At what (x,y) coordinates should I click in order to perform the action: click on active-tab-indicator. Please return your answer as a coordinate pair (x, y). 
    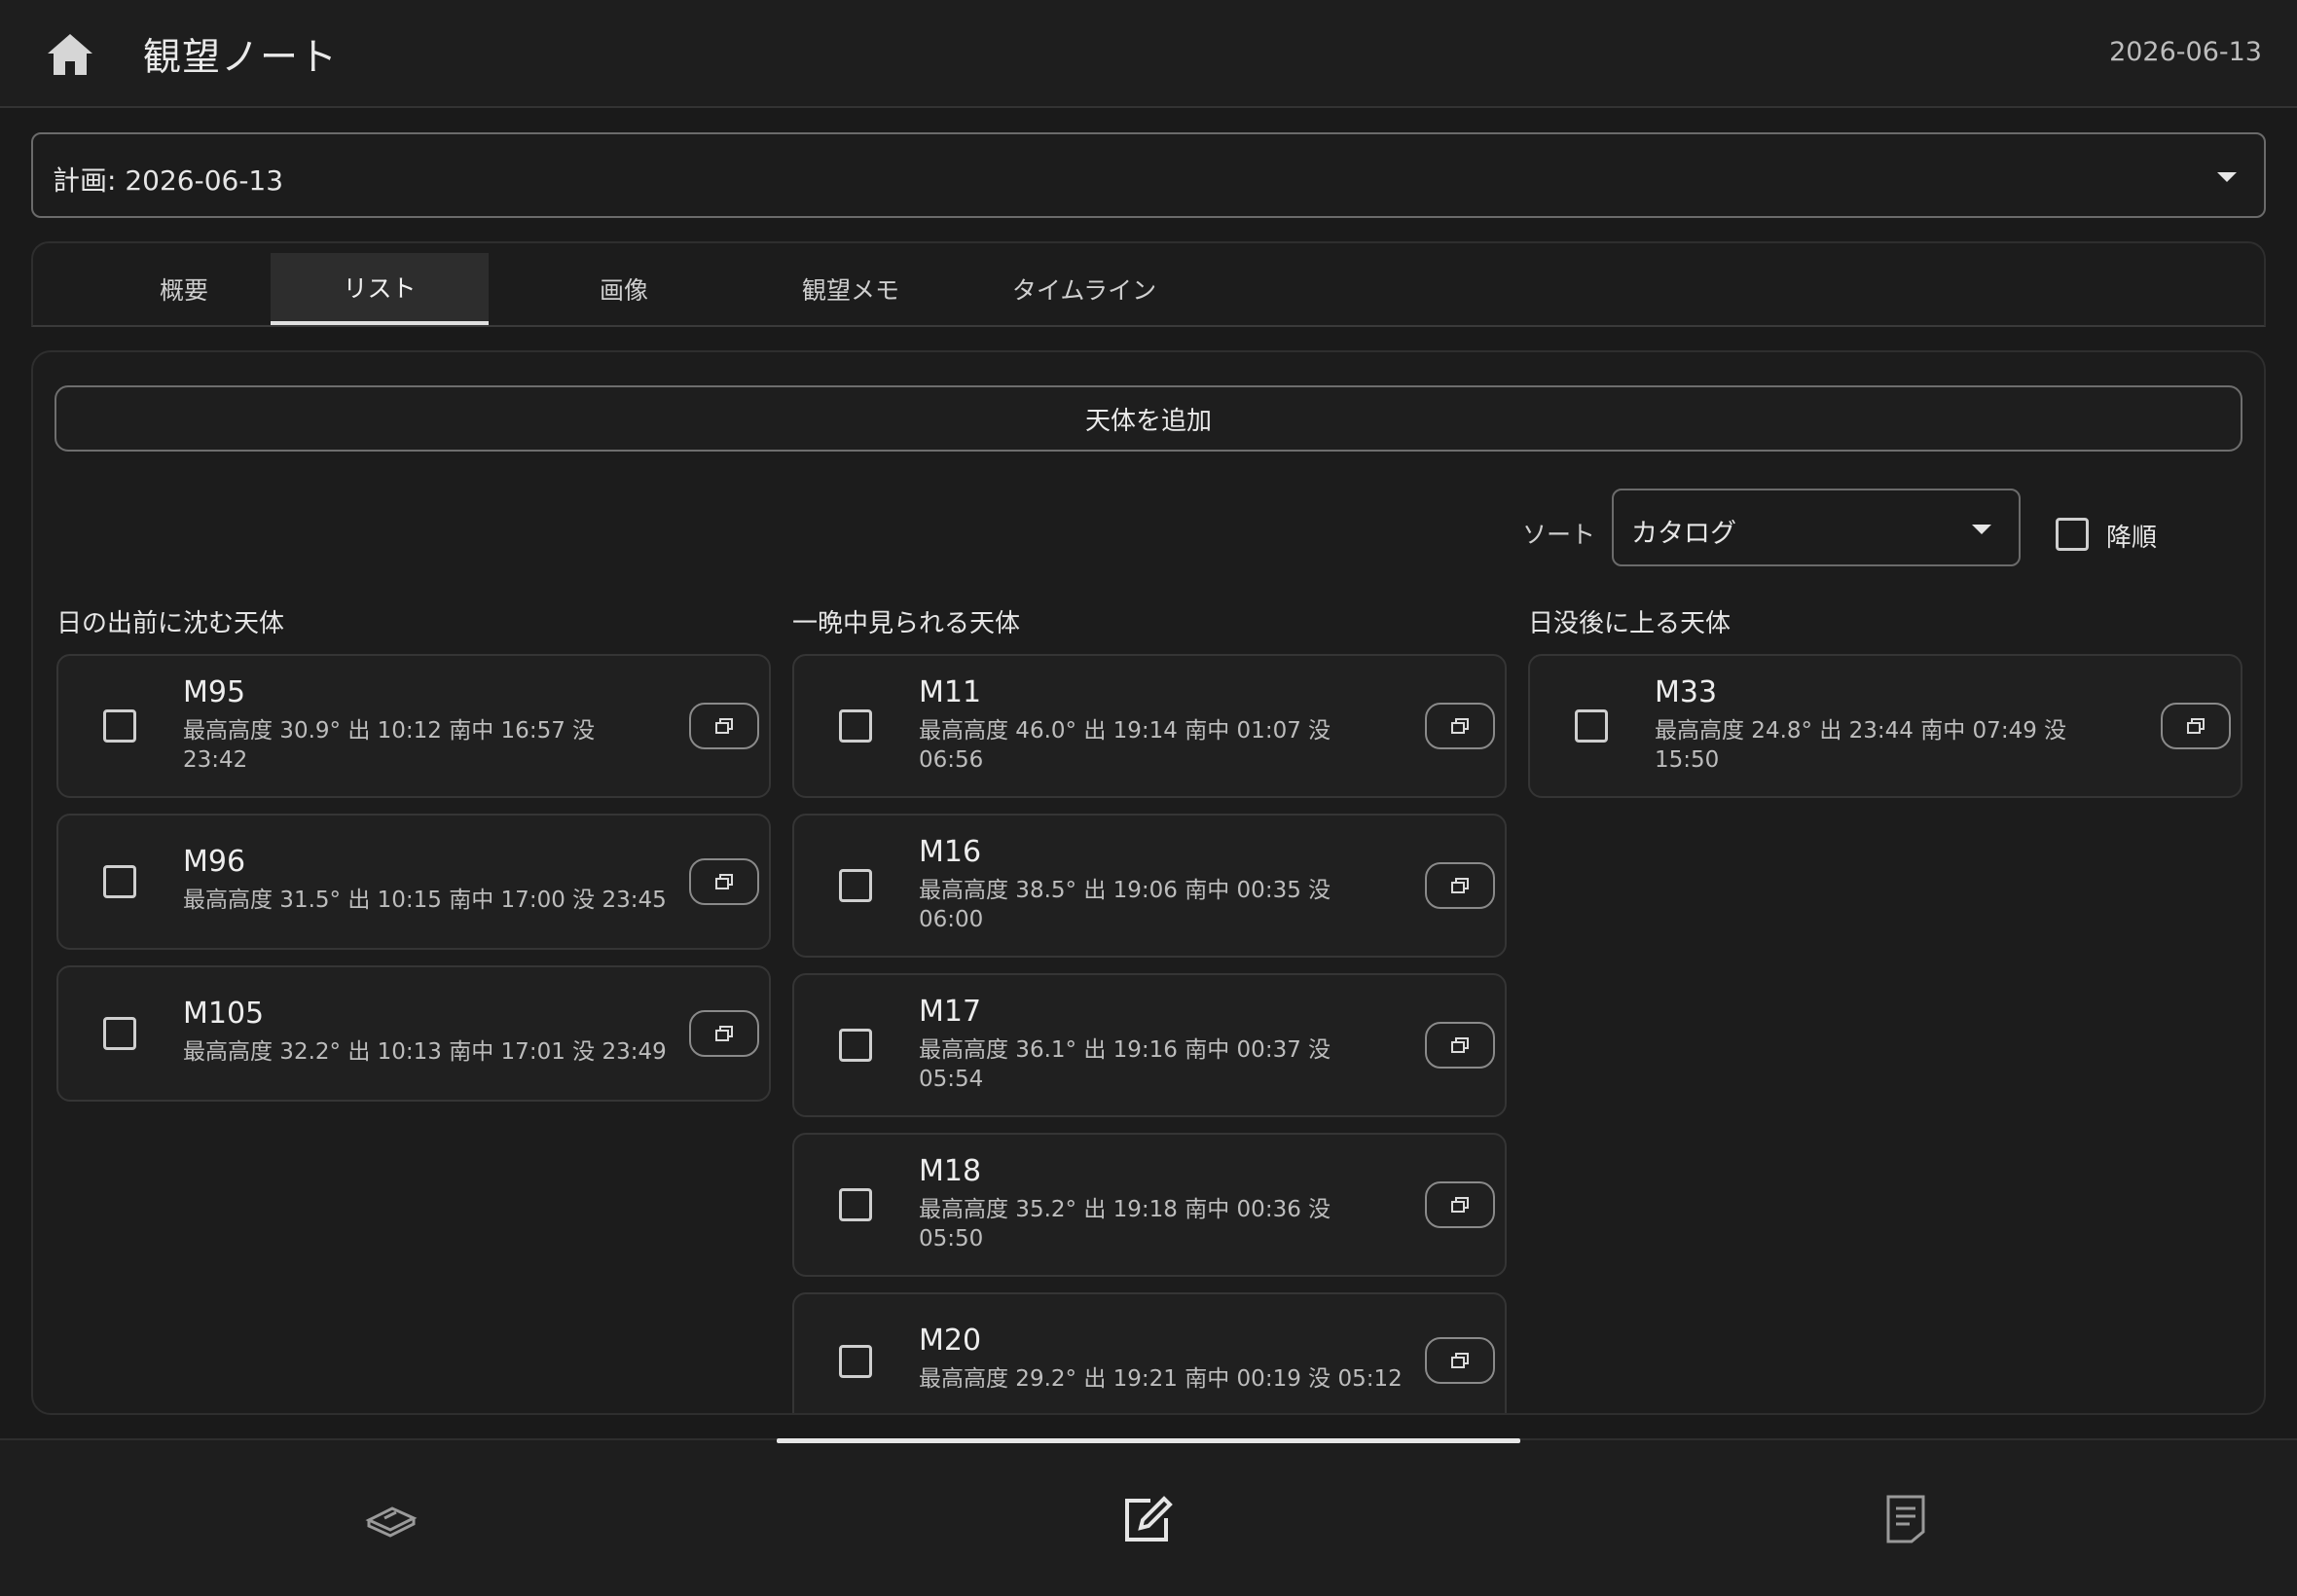
    Looking at the image, I should click on (1148, 1440).